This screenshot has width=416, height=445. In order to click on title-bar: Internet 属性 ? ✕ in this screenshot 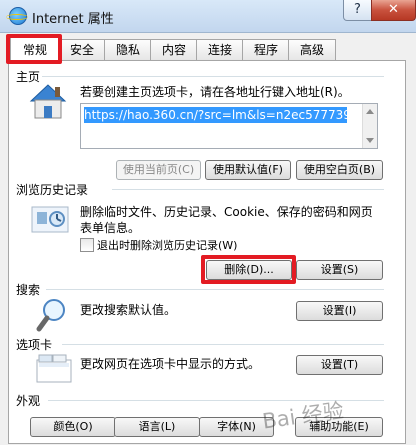, I will do `click(208, 16)`.